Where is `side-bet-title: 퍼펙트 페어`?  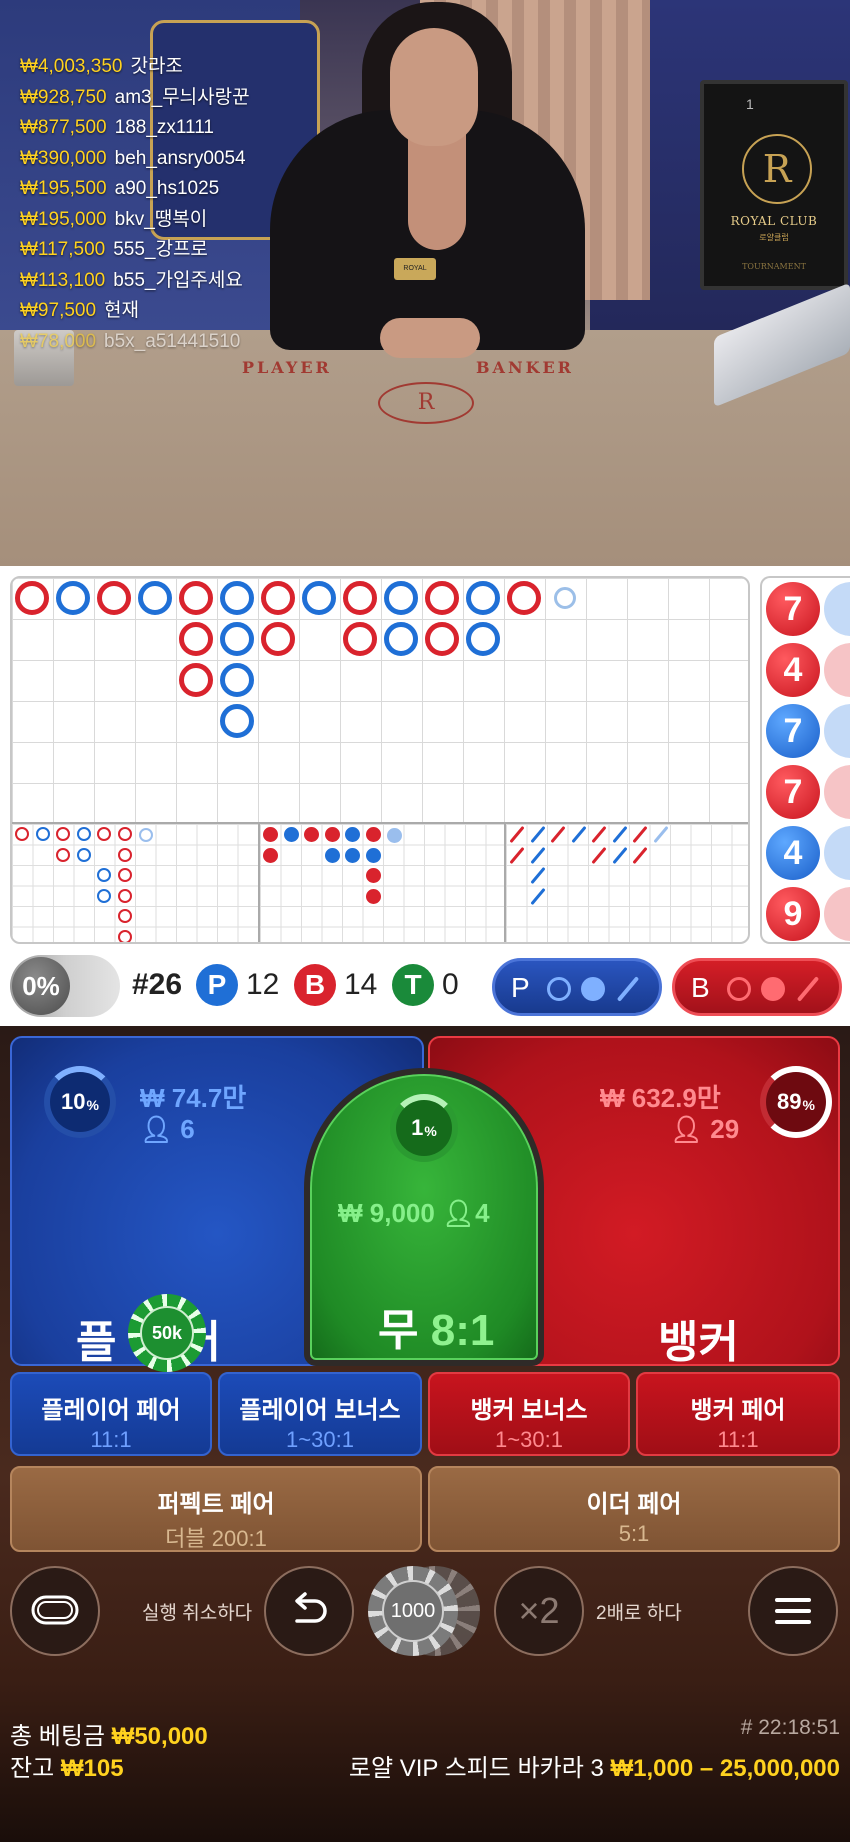 side-bet-title: 퍼펙트 페어 is located at coordinates (216, 1504).